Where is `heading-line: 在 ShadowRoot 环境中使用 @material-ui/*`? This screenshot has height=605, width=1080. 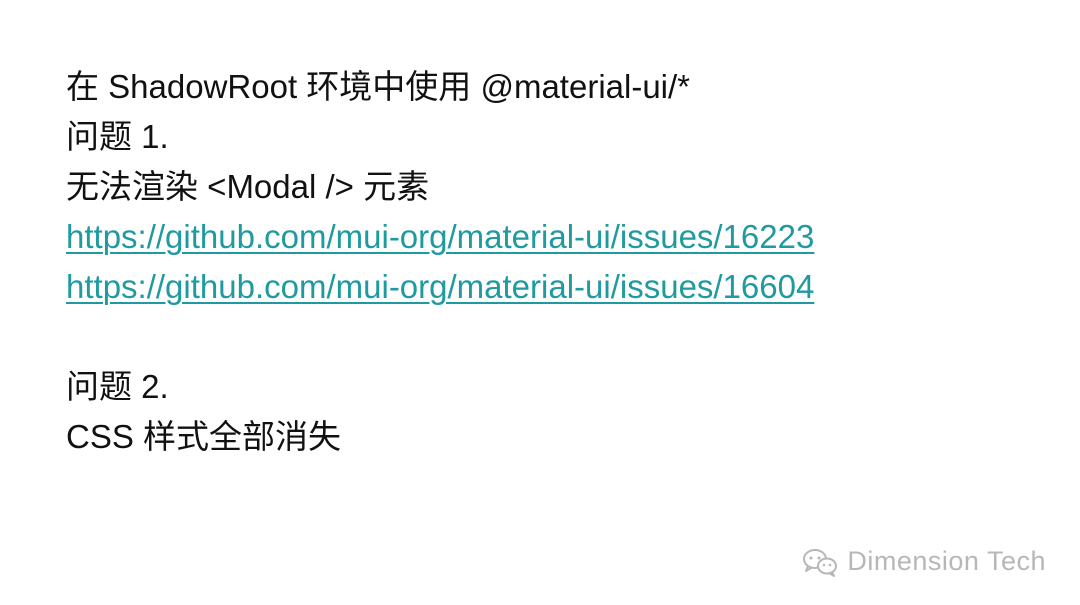 heading-line: 在 ShadowRoot 环境中使用 @material-ui/* is located at coordinates (378, 86).